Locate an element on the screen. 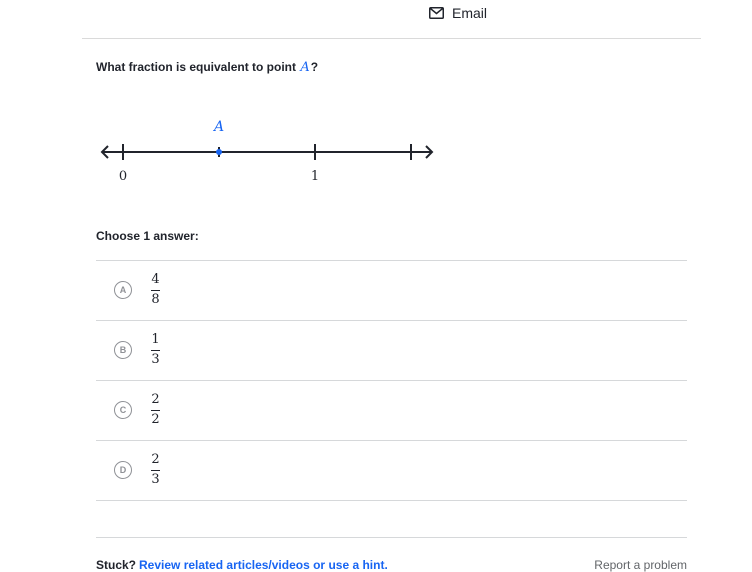 The image size is (752, 572). choice-fraction-b: 1 3 is located at coordinates (155, 350).